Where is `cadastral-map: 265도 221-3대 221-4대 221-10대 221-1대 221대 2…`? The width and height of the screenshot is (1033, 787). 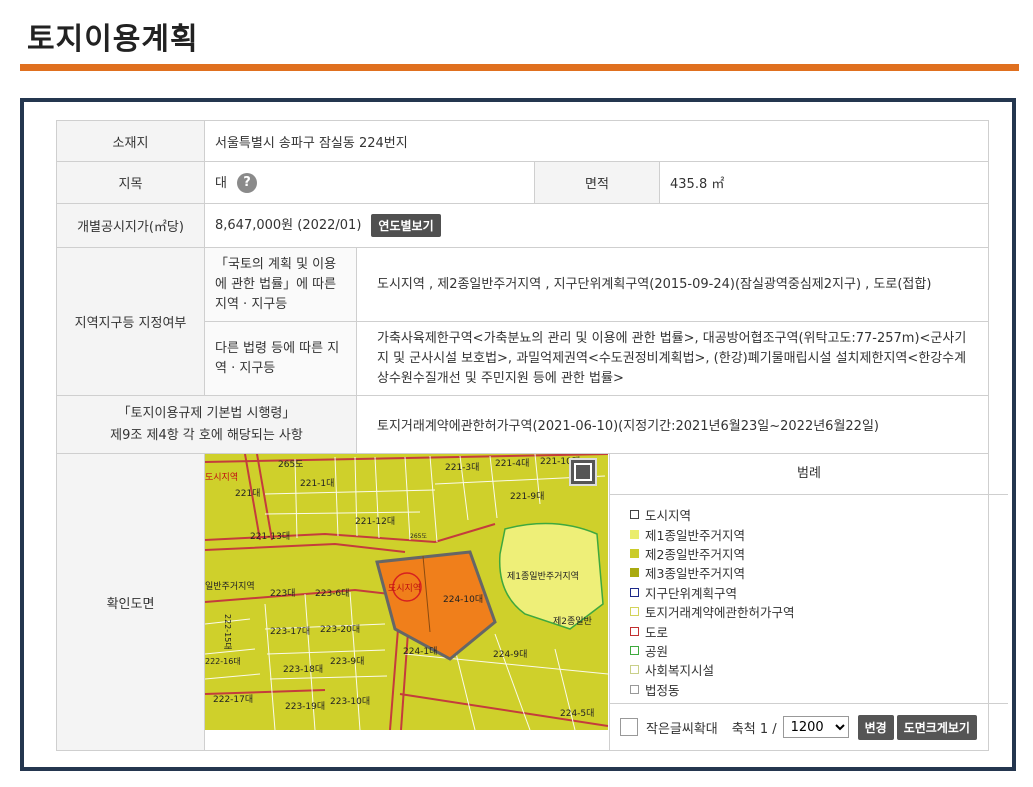 cadastral-map: 265도 221-3대 221-4대 221-10대 221-1대 221대 2… is located at coordinates (406, 592).